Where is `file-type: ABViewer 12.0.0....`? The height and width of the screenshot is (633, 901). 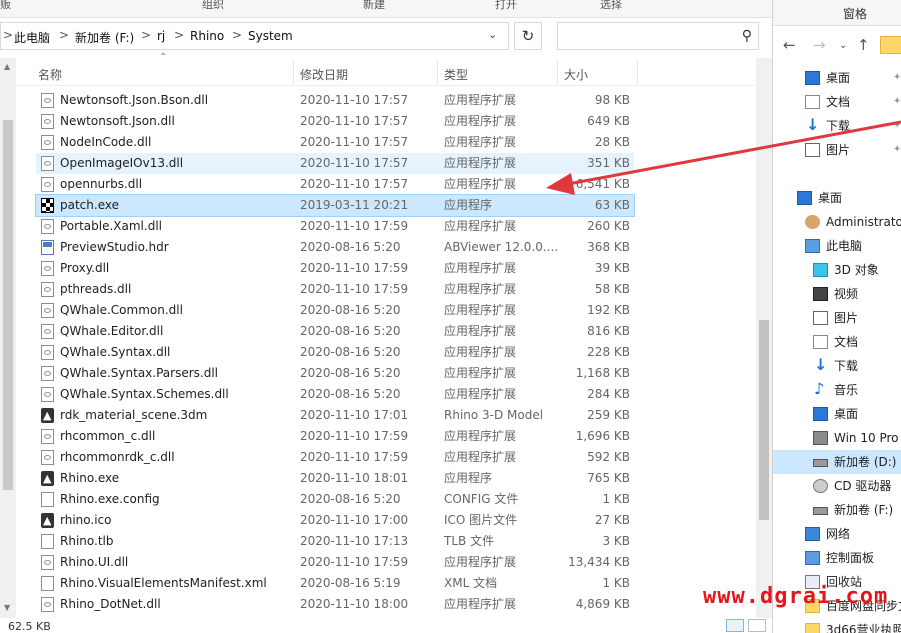 file-type: ABViewer 12.0.0.... is located at coordinates (501, 247).